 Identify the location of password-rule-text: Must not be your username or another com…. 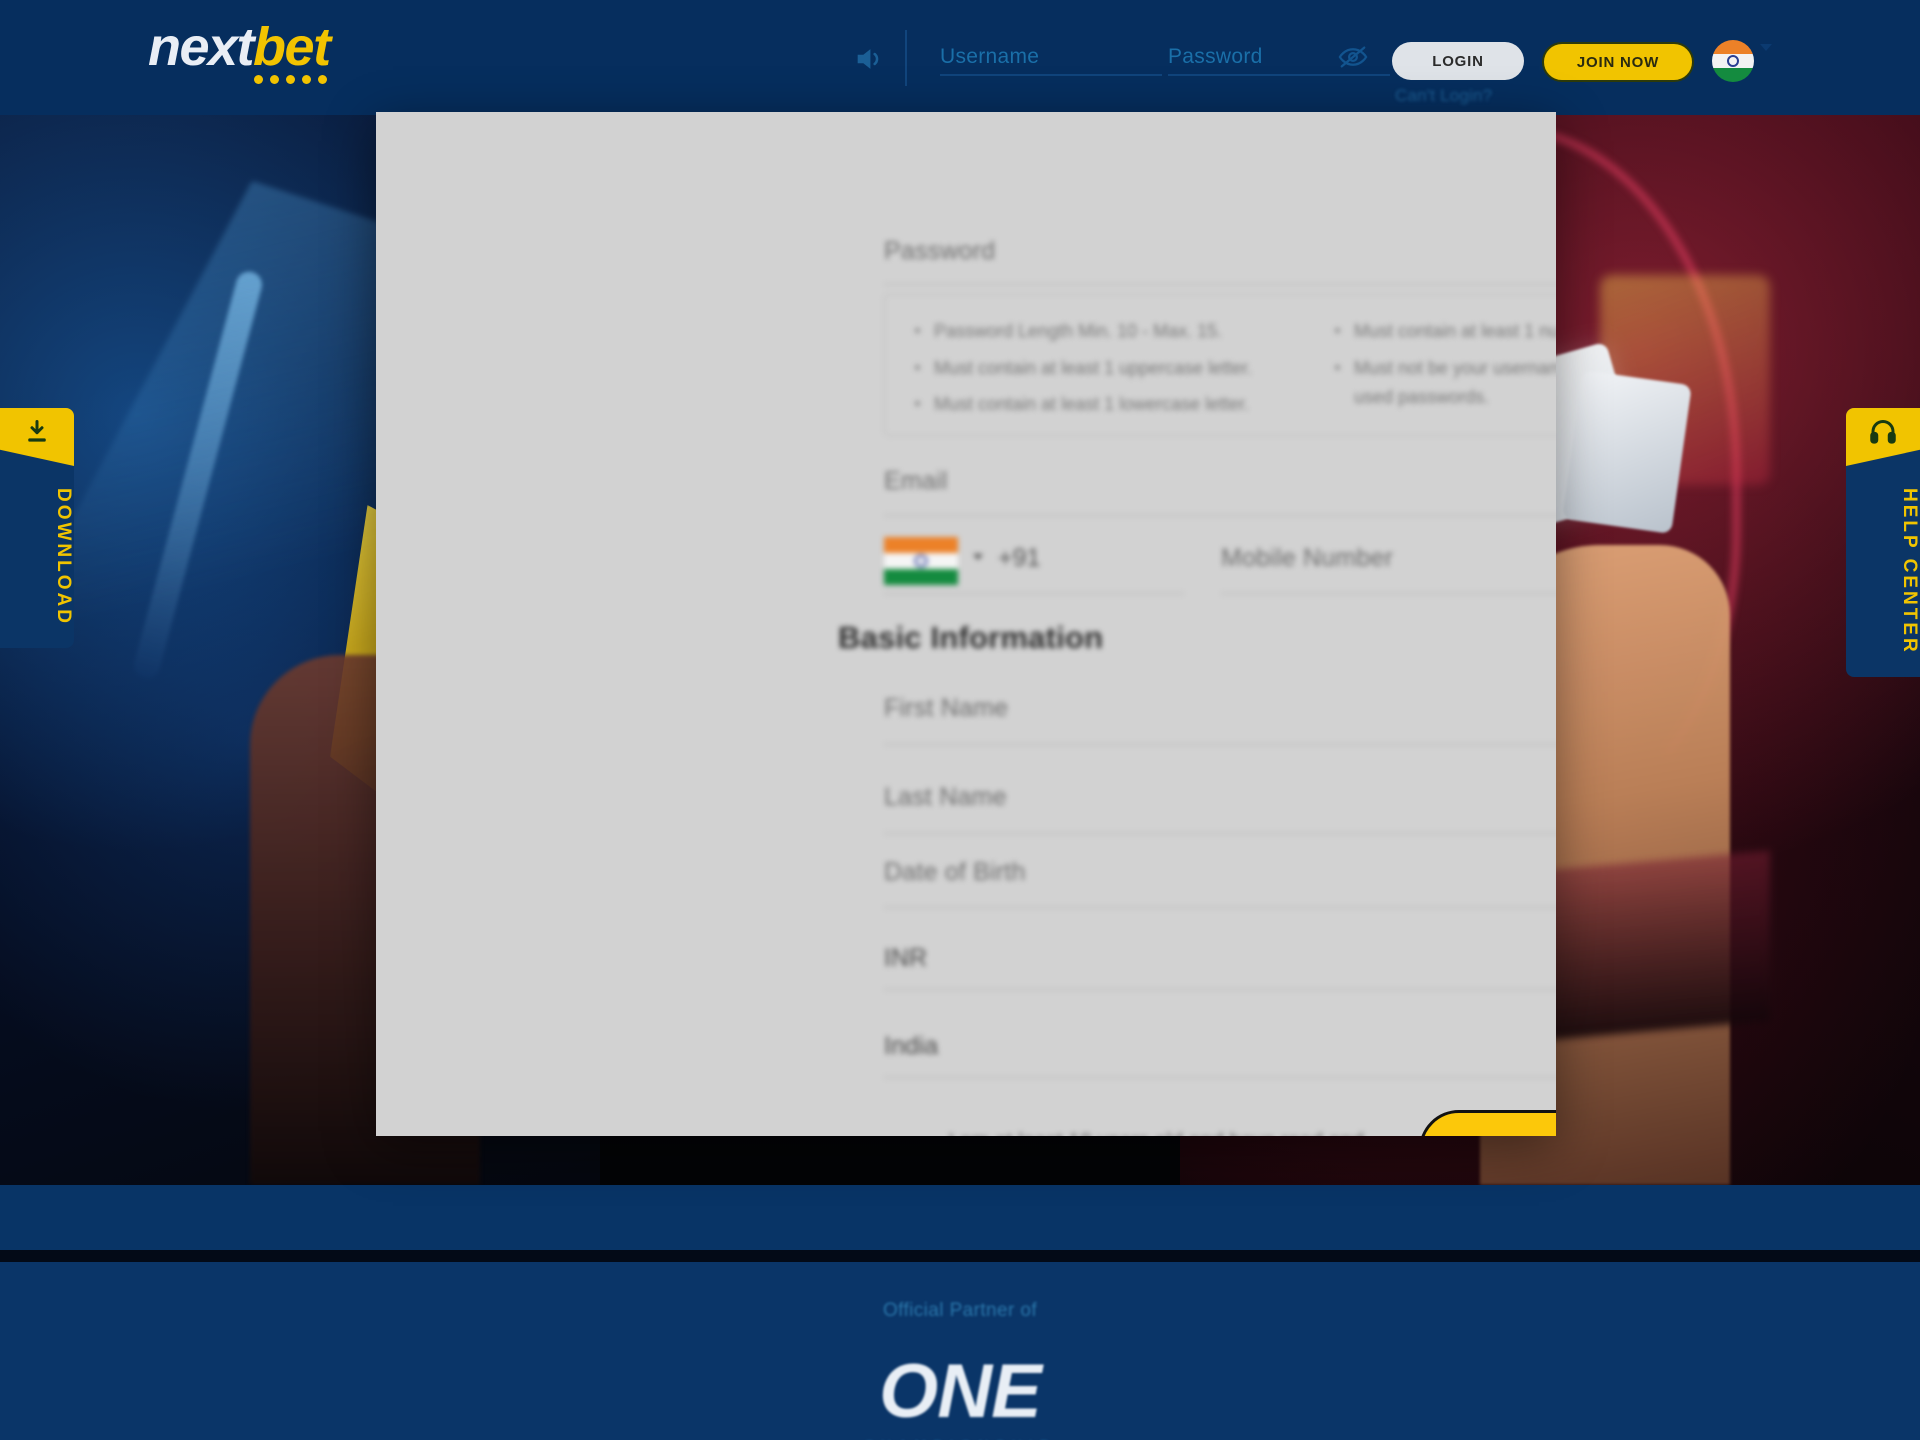
(1455, 382).